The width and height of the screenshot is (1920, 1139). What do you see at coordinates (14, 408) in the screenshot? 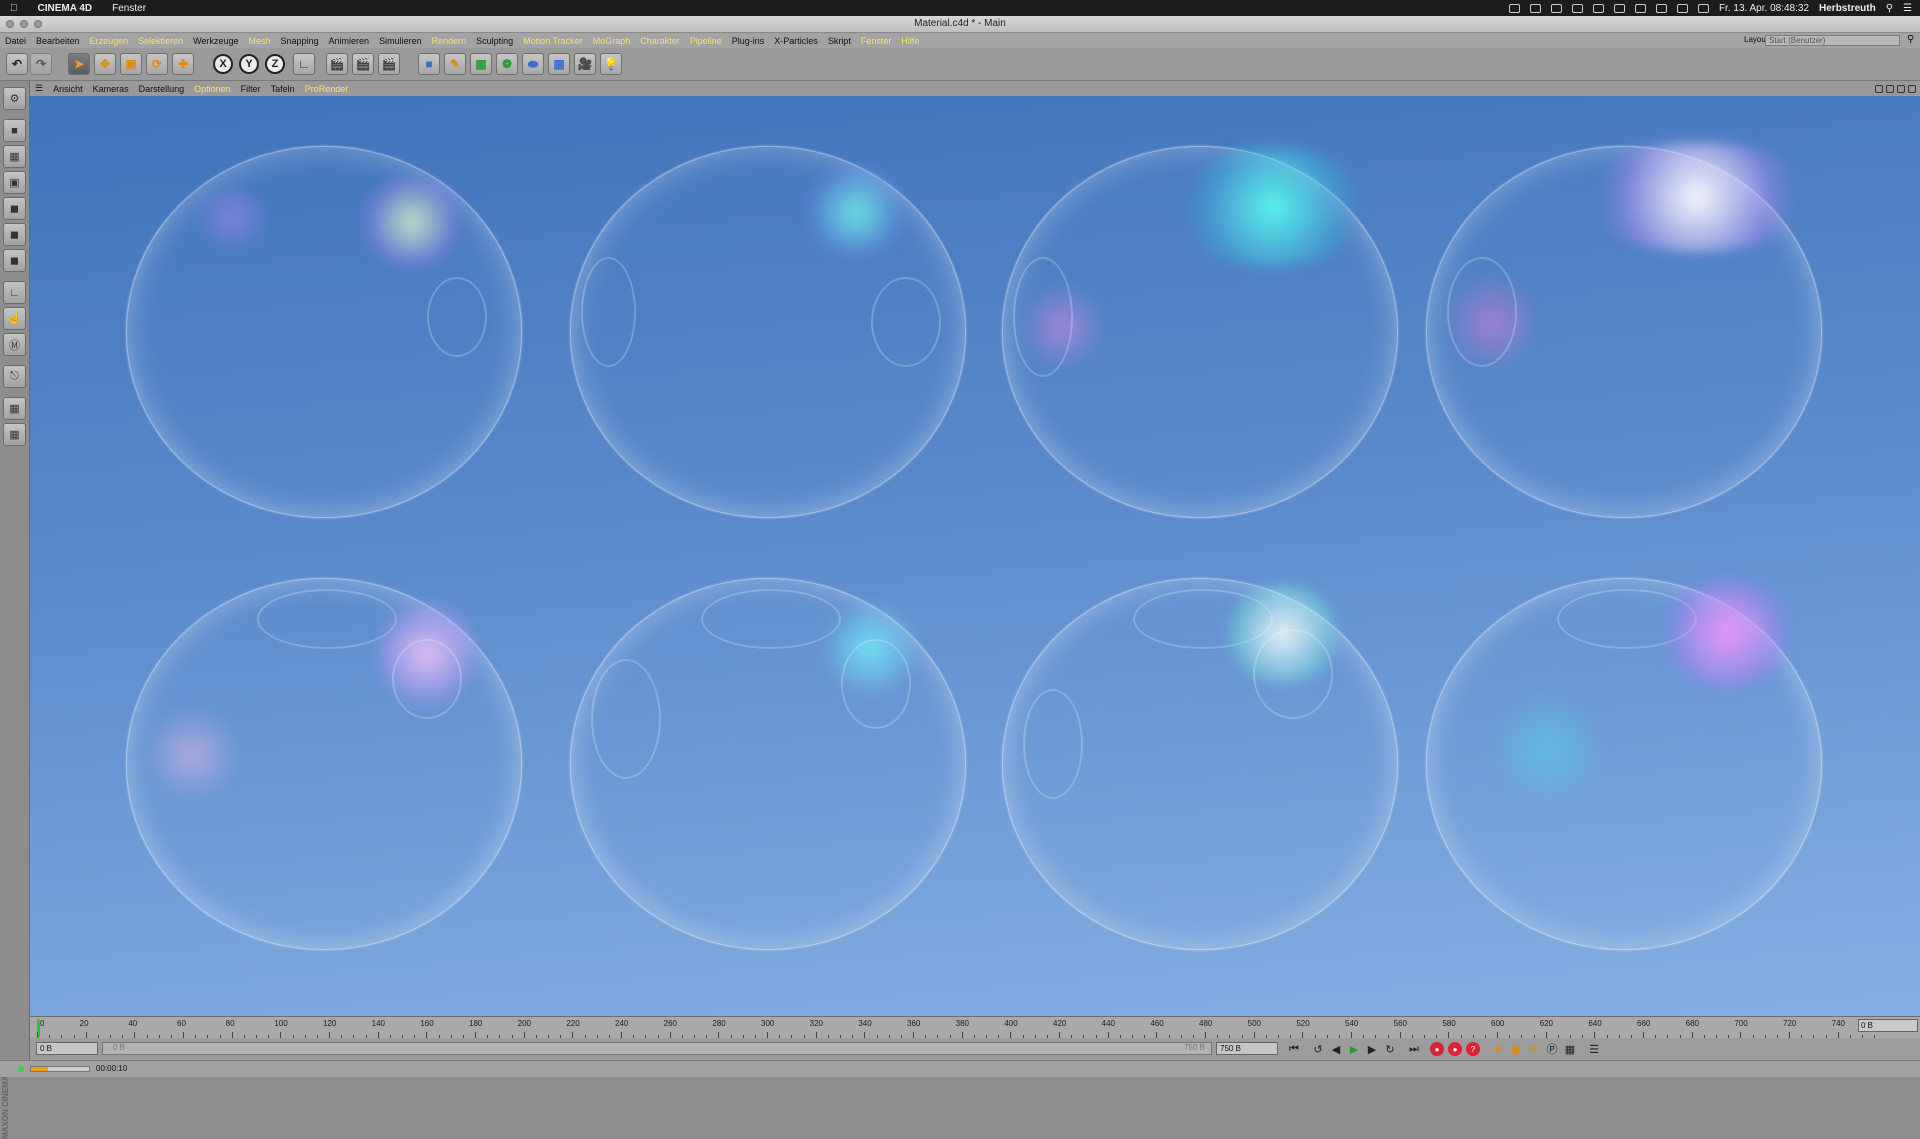
I see `workplane-lock-button: ▦` at bounding box center [14, 408].